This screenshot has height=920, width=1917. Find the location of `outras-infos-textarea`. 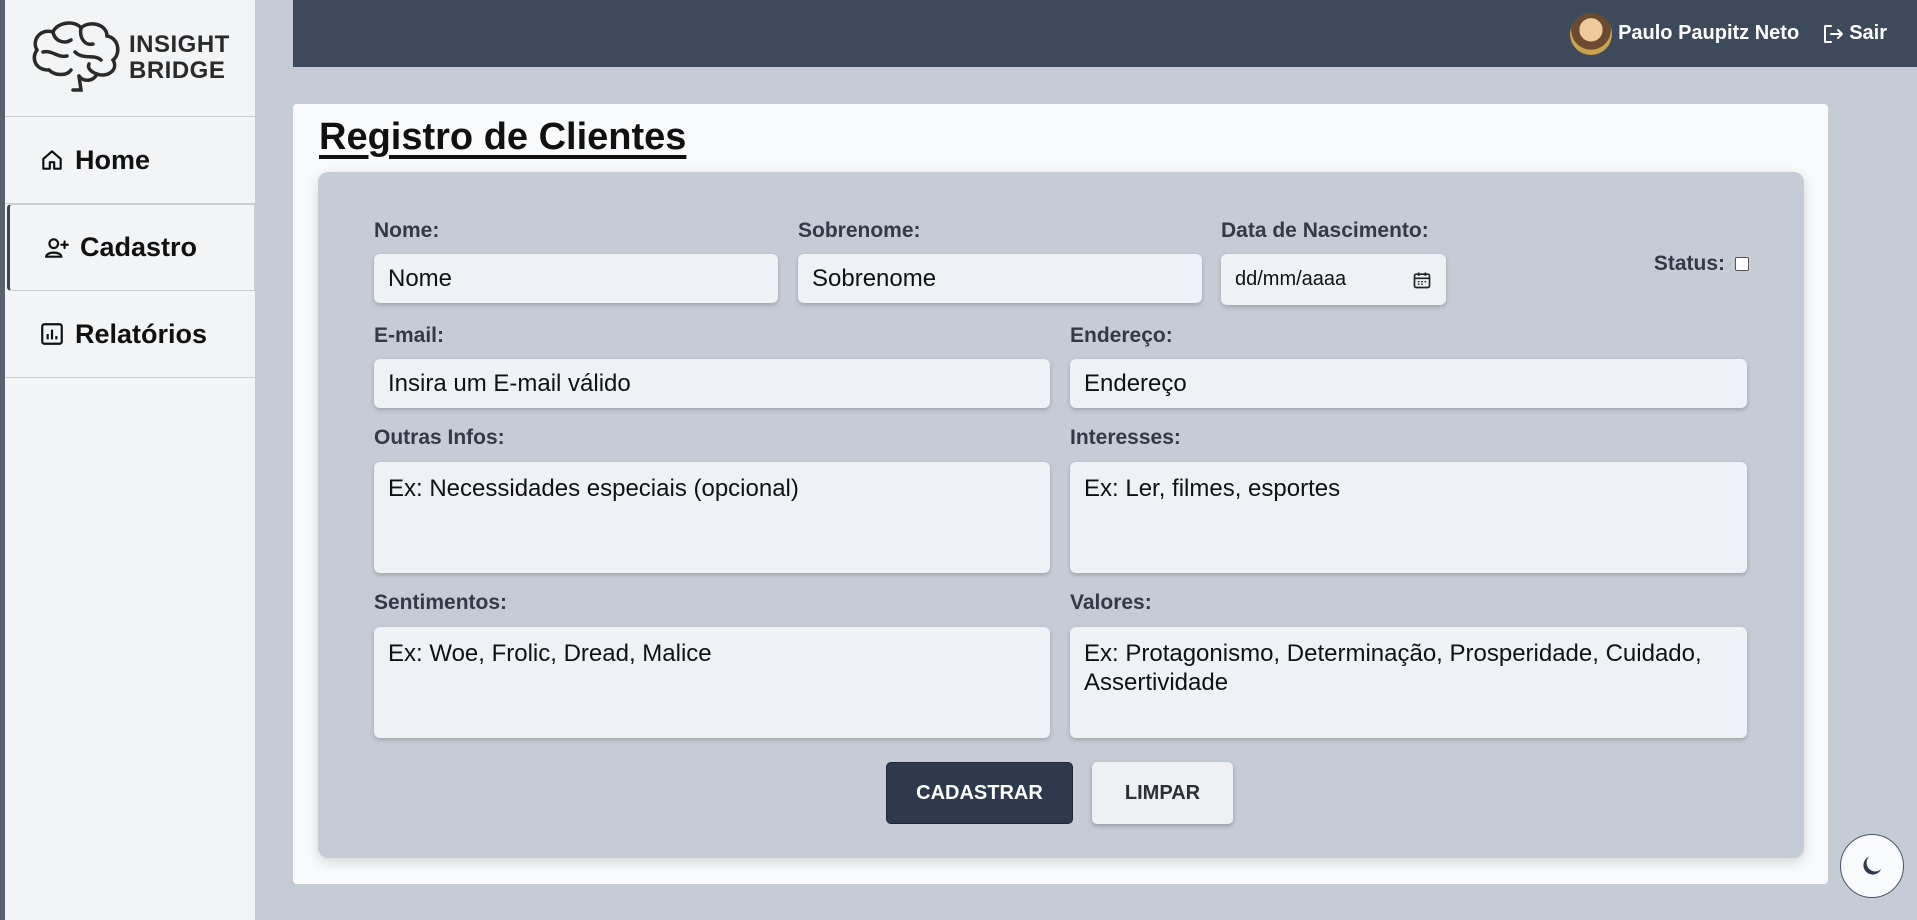

outras-infos-textarea is located at coordinates (712, 517).